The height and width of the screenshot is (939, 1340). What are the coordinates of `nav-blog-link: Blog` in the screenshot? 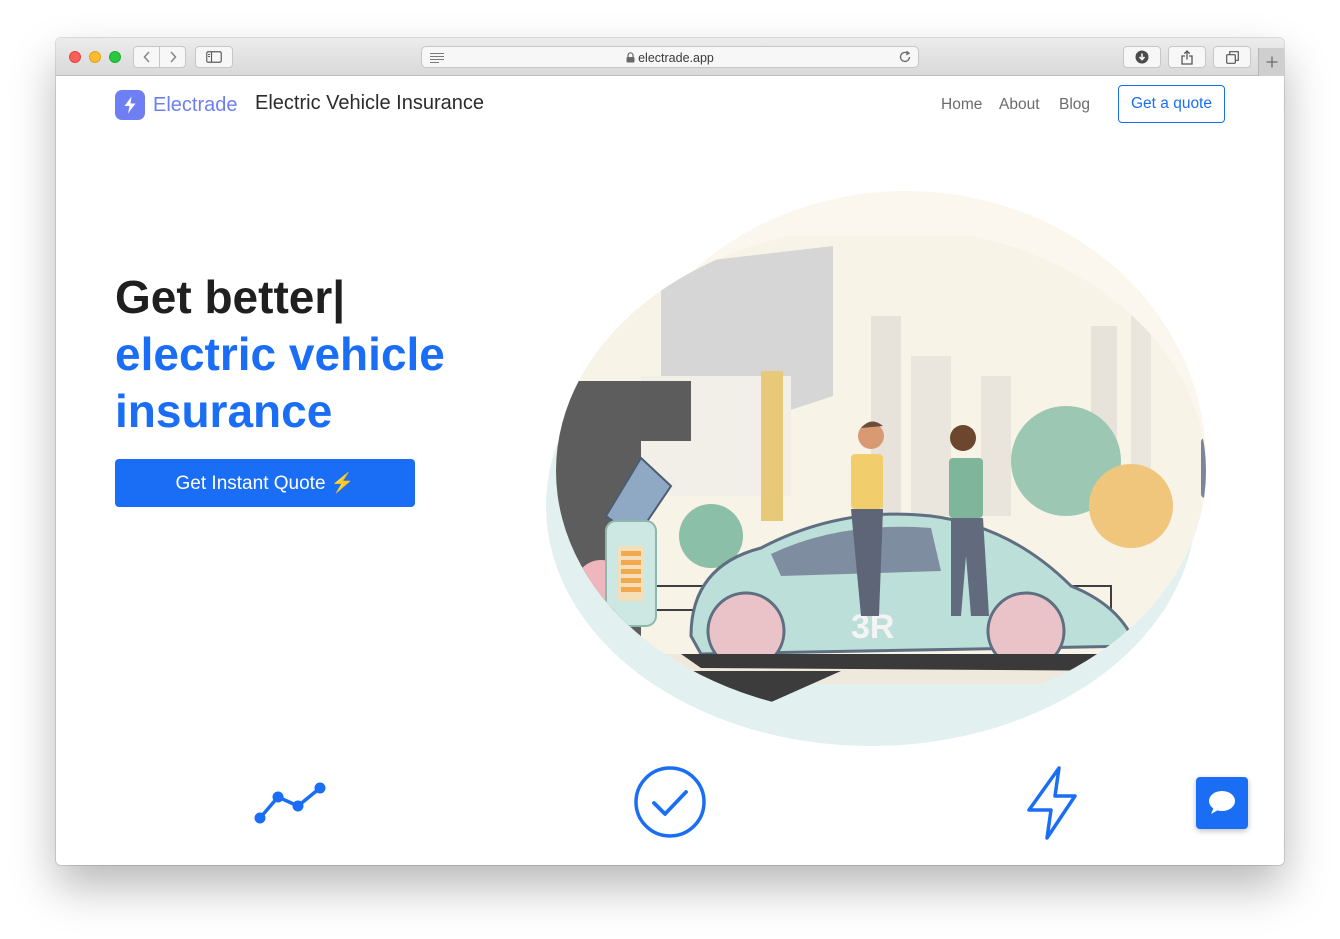 It's located at (1074, 105).